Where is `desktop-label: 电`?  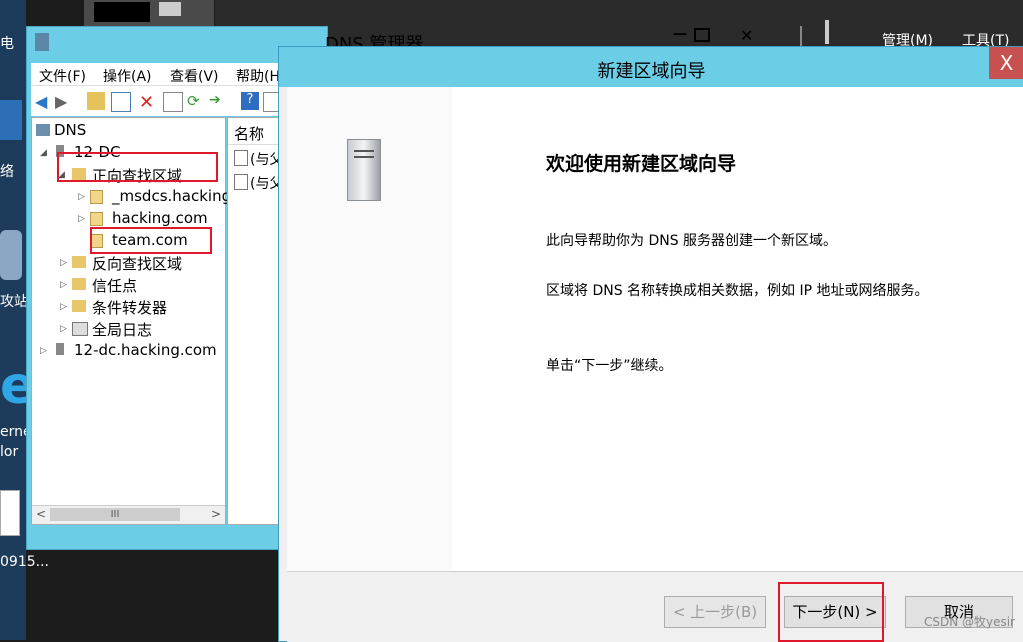
desktop-label: 电 is located at coordinates (7, 44).